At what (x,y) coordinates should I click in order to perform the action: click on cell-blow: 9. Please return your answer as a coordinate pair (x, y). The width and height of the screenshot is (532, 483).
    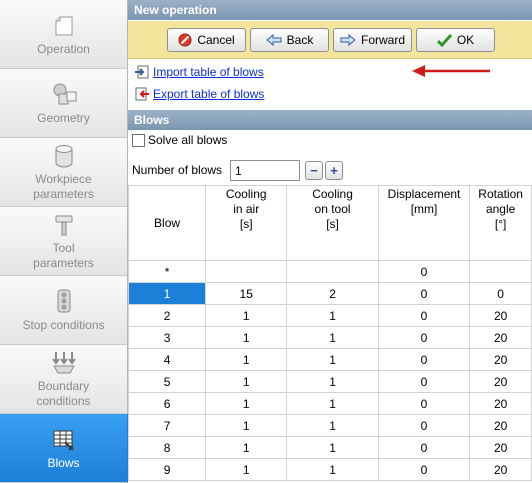
    Looking at the image, I should click on (167, 469).